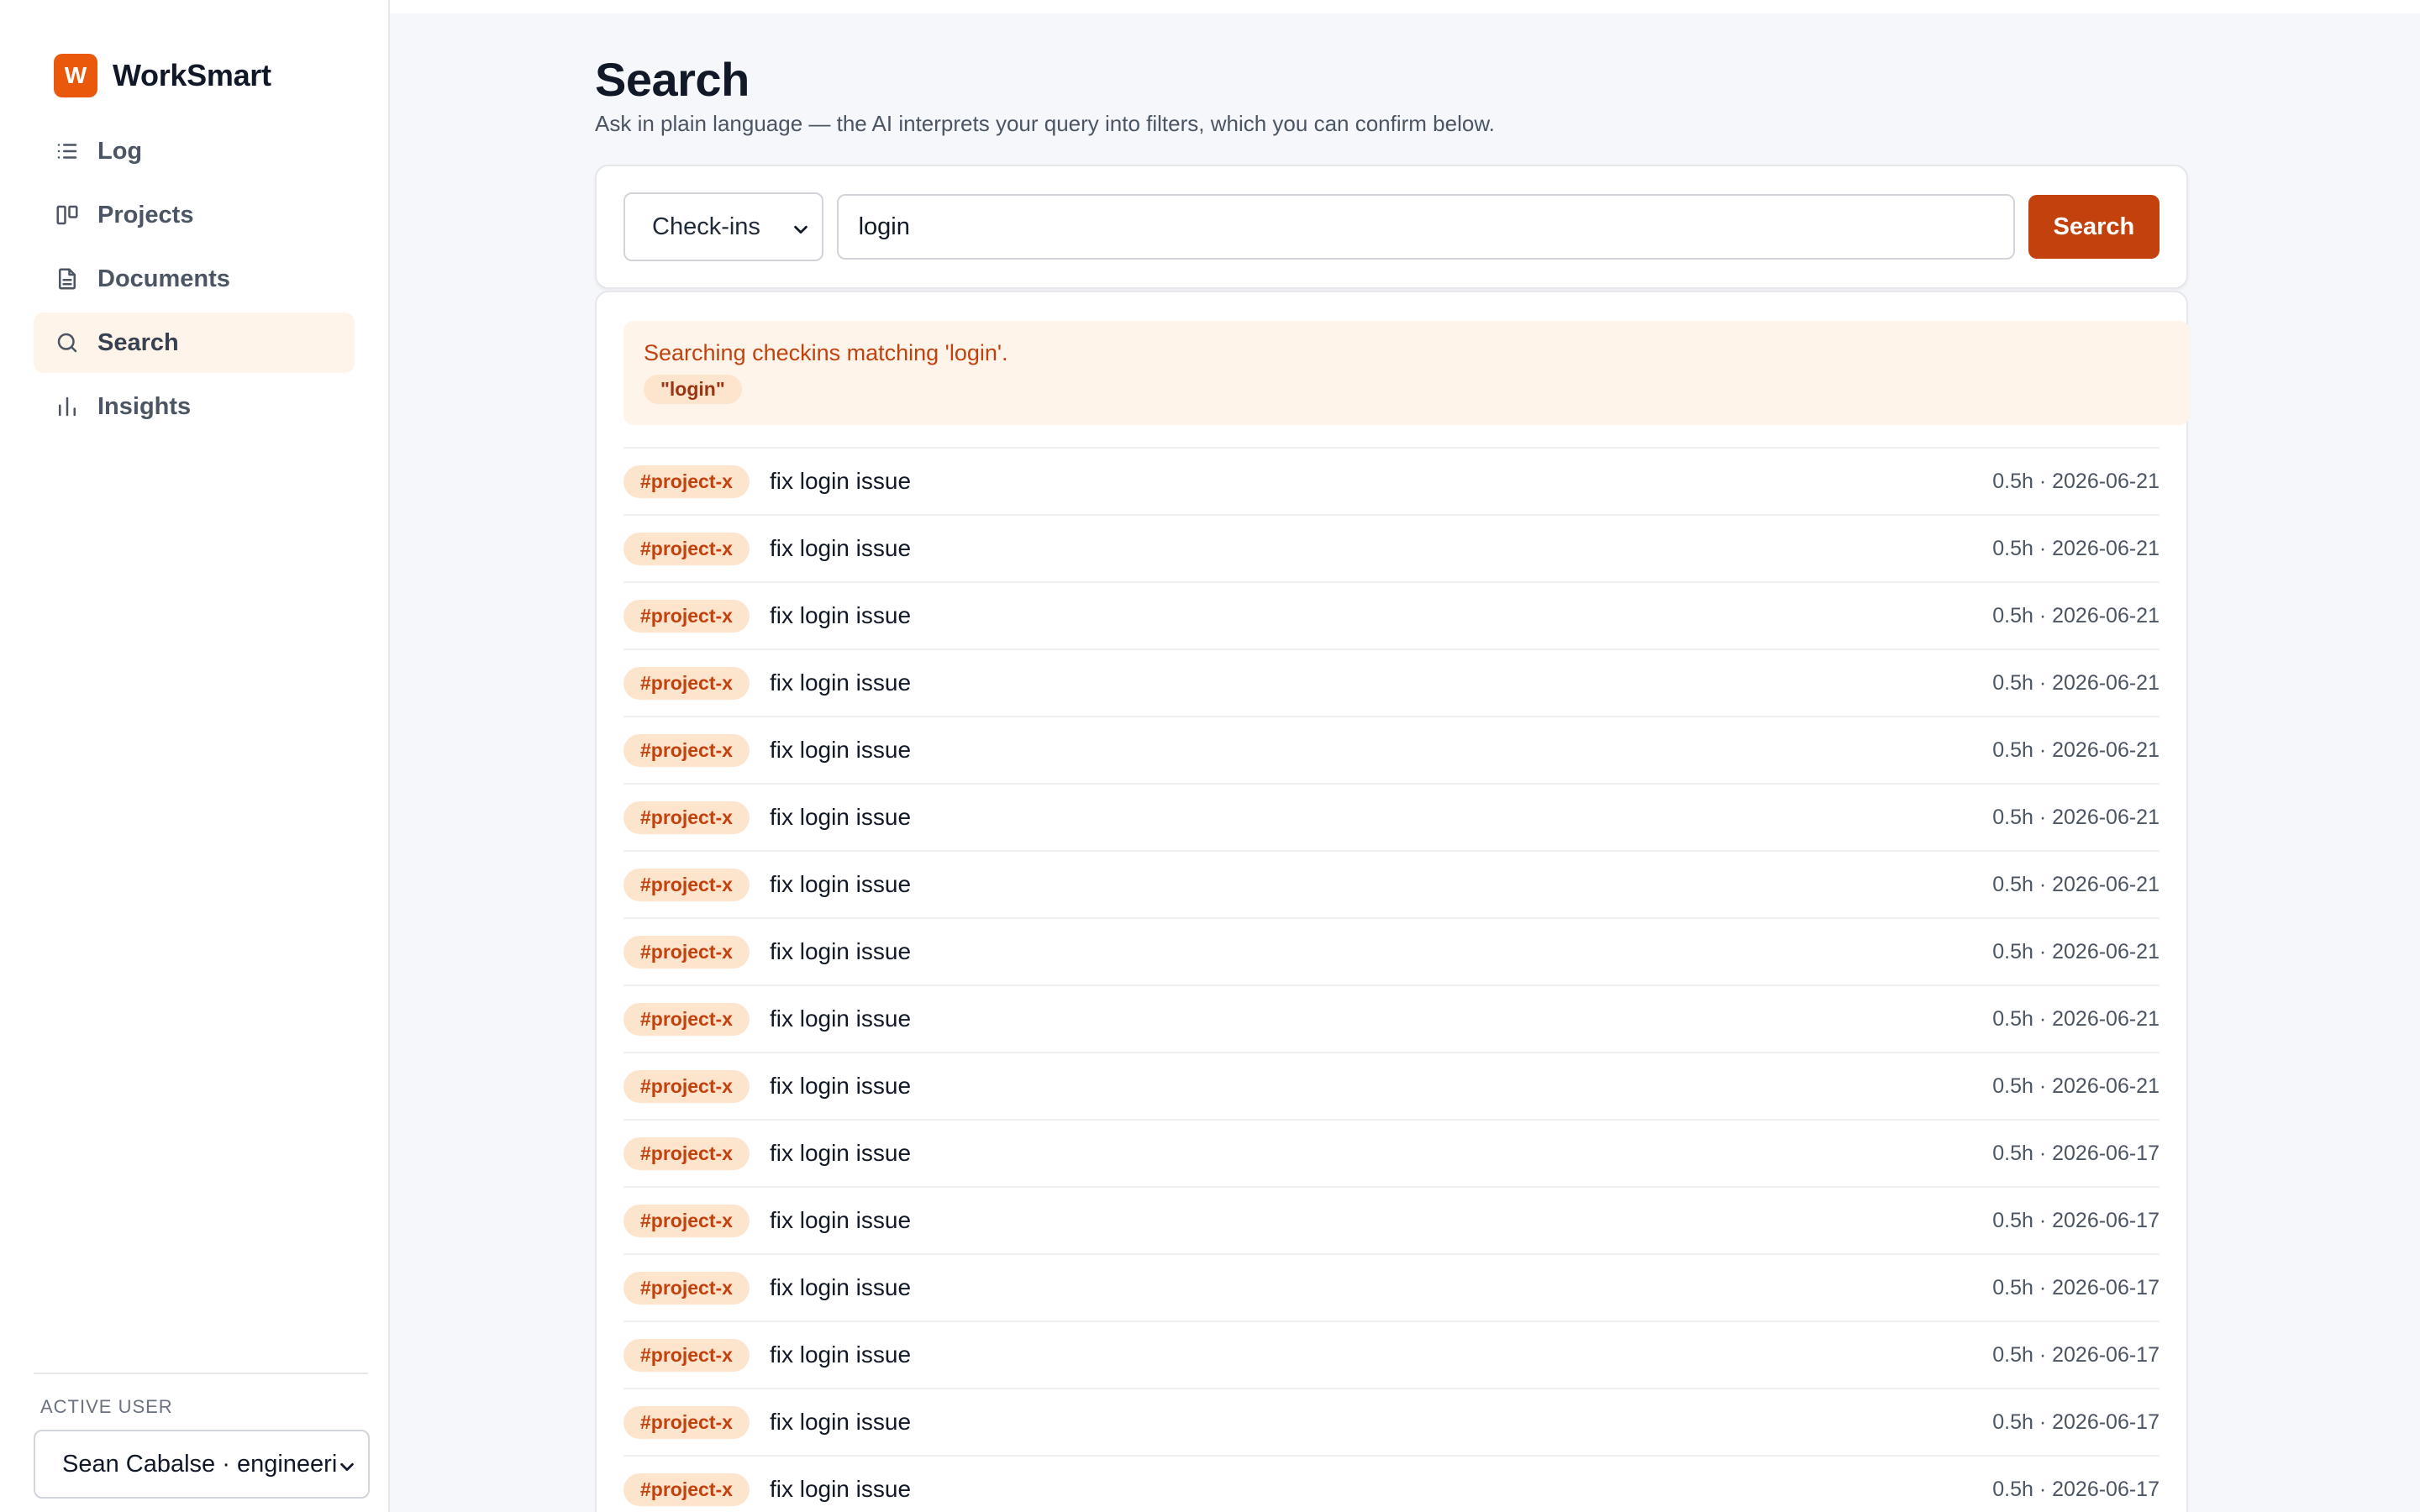 The image size is (2420, 1512). I want to click on sidebar-item-label: Search, so click(138, 342).